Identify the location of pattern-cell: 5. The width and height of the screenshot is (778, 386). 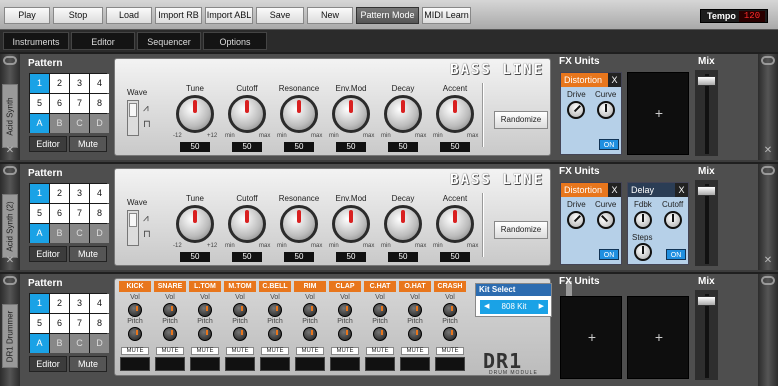
(39, 103).